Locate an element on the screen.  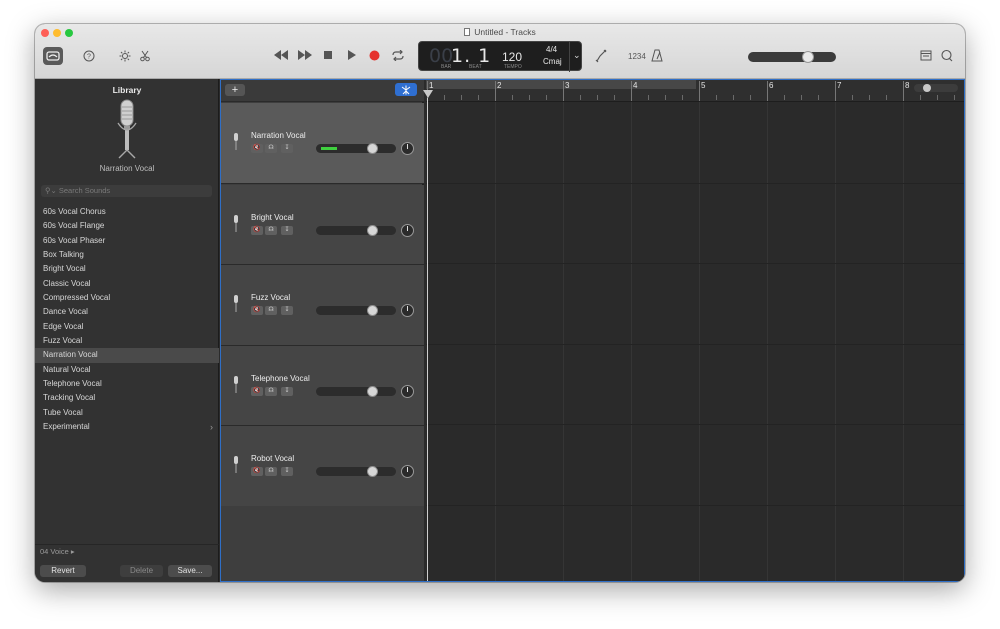
playhead-handle is located at coordinates (428, 94).